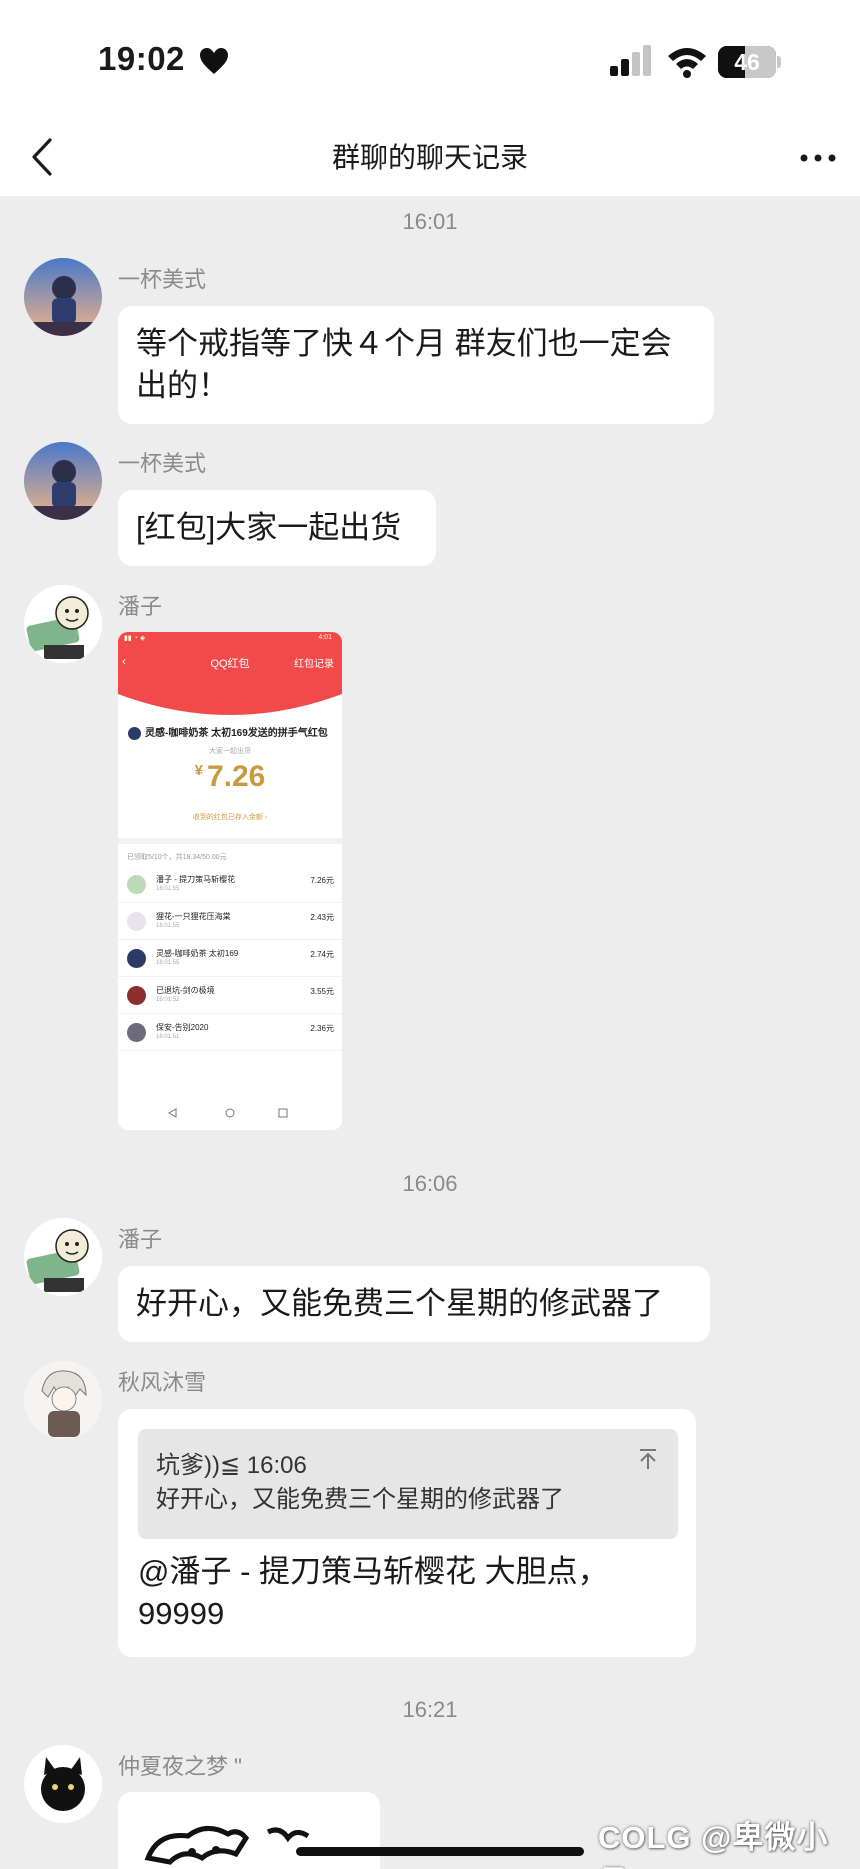  I want to click on sticker-image, so click(249, 1830).